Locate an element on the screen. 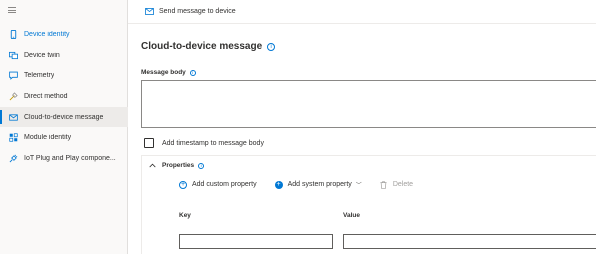 This screenshot has width=596, height=254. sidebar-item-label: Device twin is located at coordinates (42, 55).